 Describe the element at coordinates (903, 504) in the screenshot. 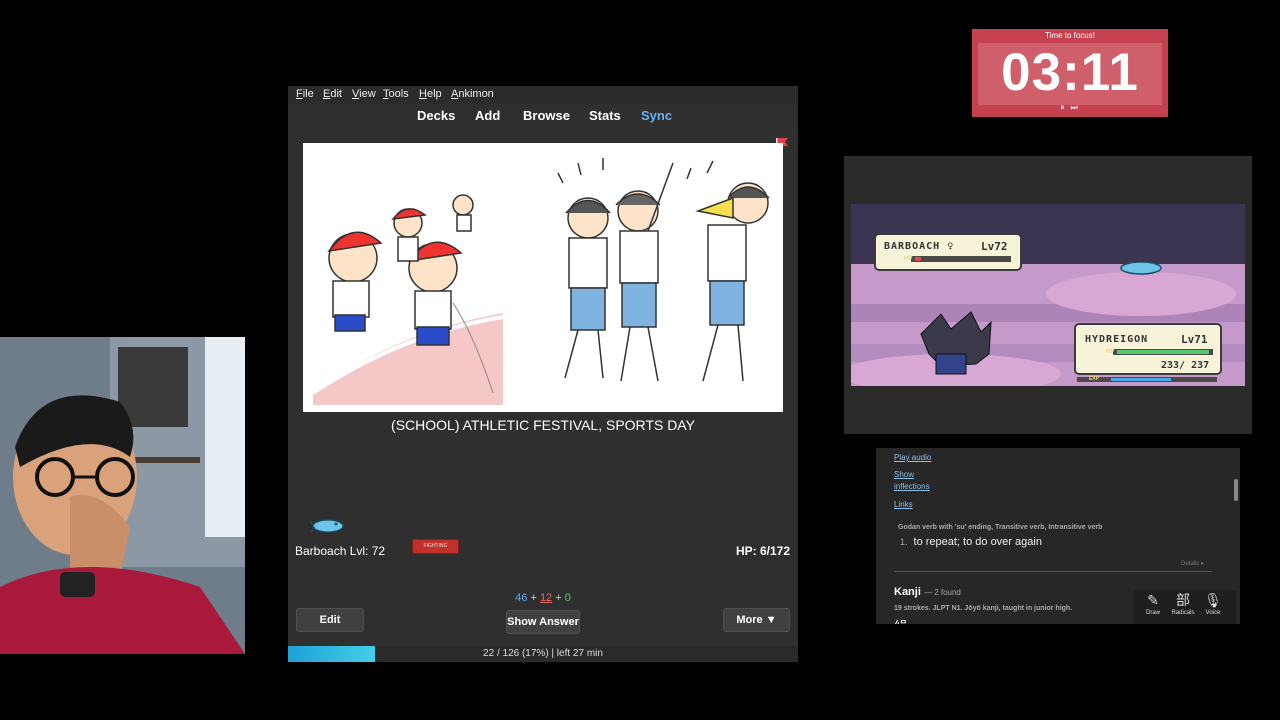

I see `links-link: Links` at that location.